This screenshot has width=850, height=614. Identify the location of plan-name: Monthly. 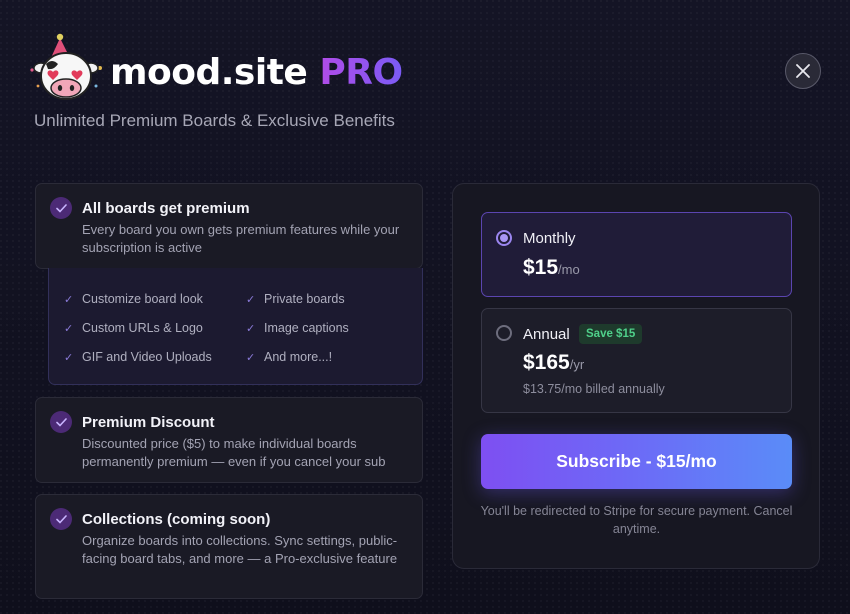
(549, 238).